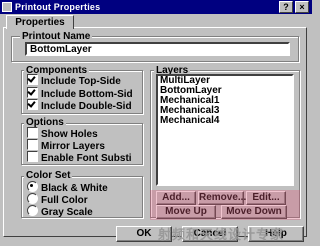 This screenshot has width=320, height=246. What do you see at coordinates (7, 7) in the screenshot?
I see `app-icon` at bounding box center [7, 7].